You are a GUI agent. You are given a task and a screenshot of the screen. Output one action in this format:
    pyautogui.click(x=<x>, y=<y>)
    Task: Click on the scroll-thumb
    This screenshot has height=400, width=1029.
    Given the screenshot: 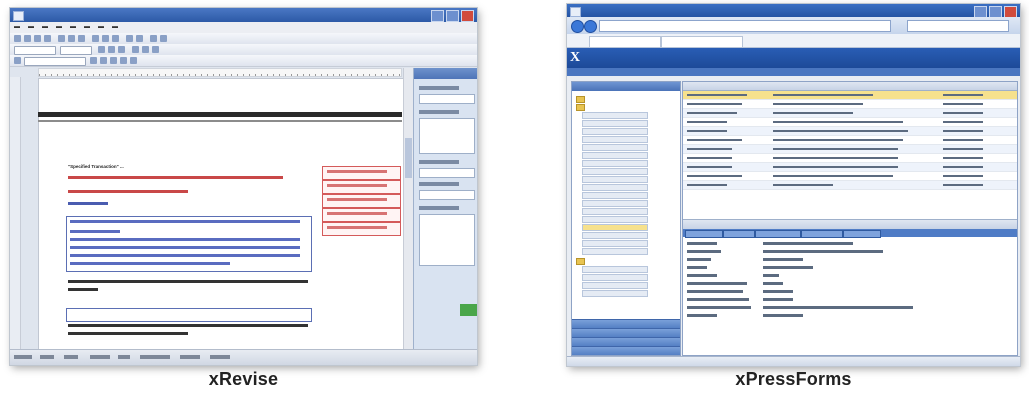 What is the action you would take?
    pyautogui.click(x=408, y=158)
    